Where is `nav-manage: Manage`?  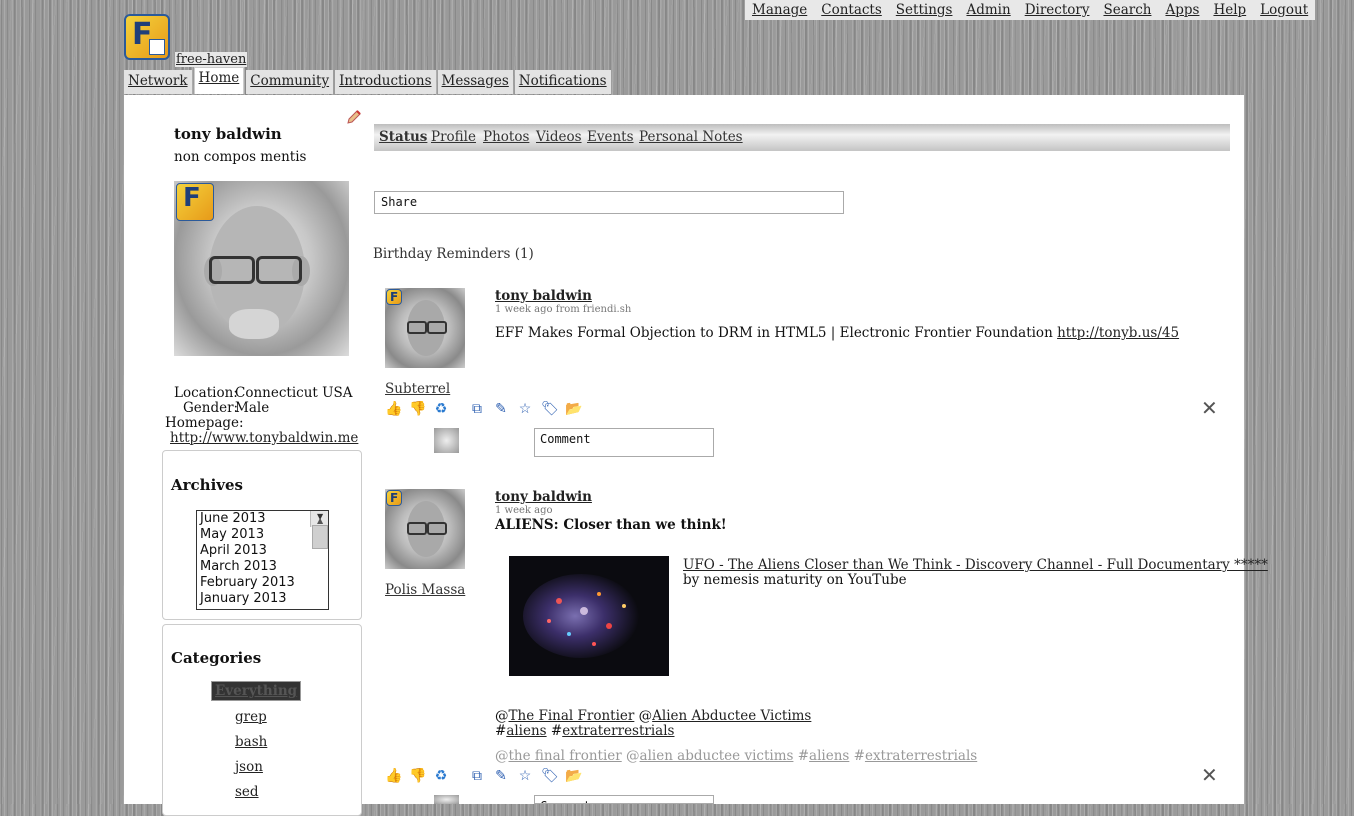
nav-manage: Manage is located at coordinates (779, 10).